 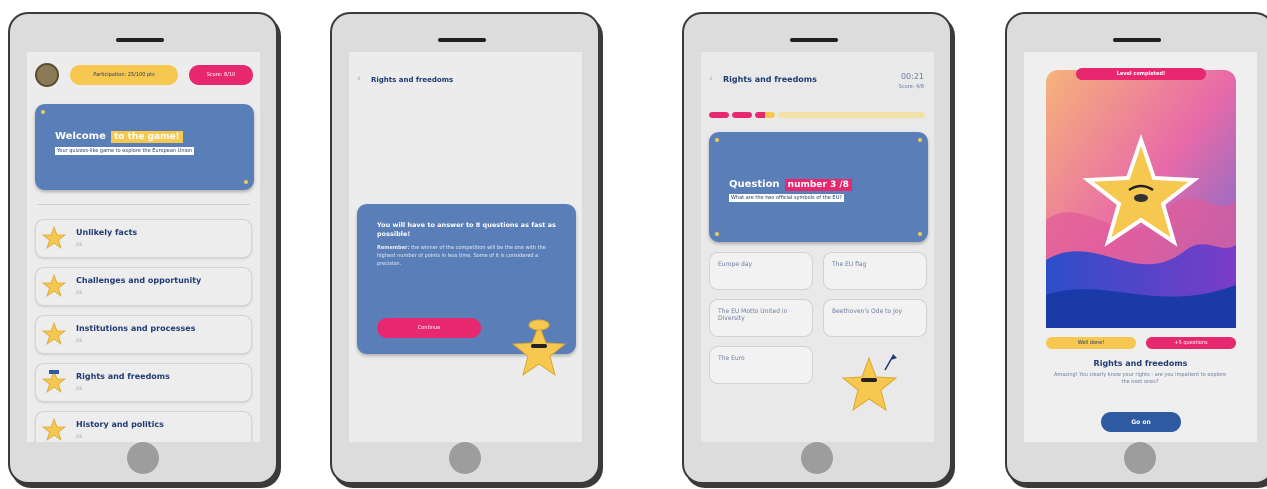 I want to click on category-rights: Rights and freedoms 0/6, so click(x=143, y=382).